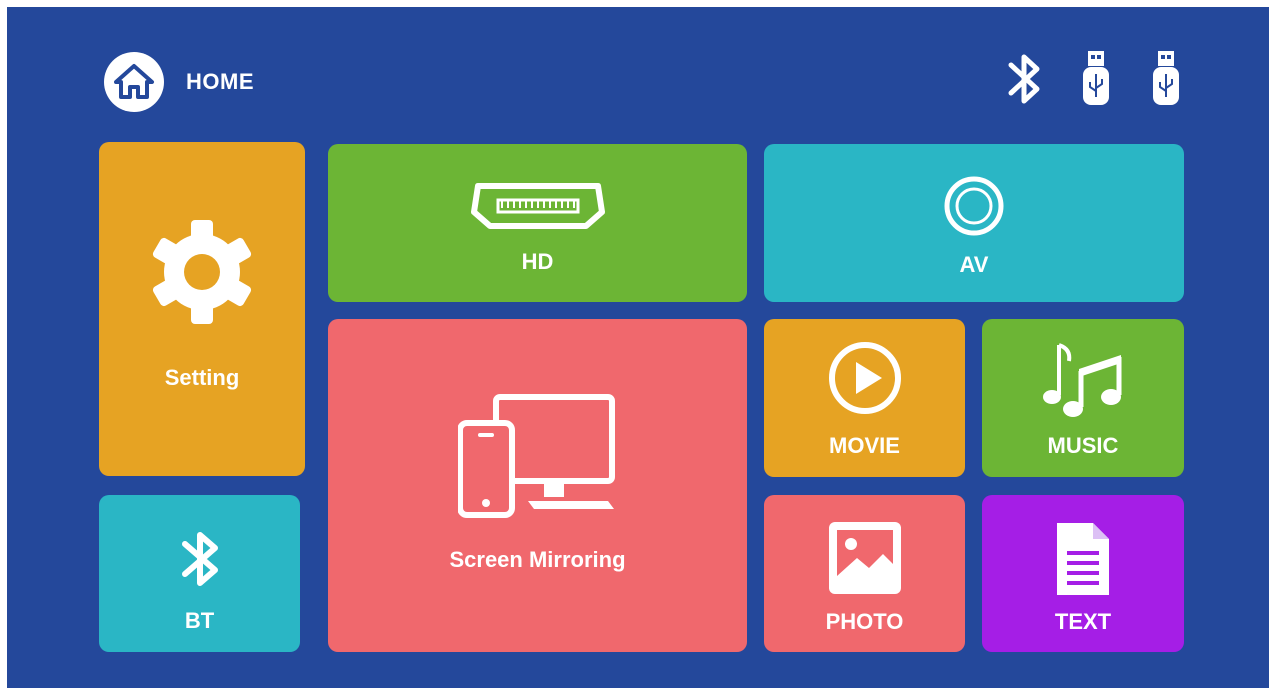 The height and width of the screenshot is (695, 1276). I want to click on av-tile: AV, so click(974, 223).